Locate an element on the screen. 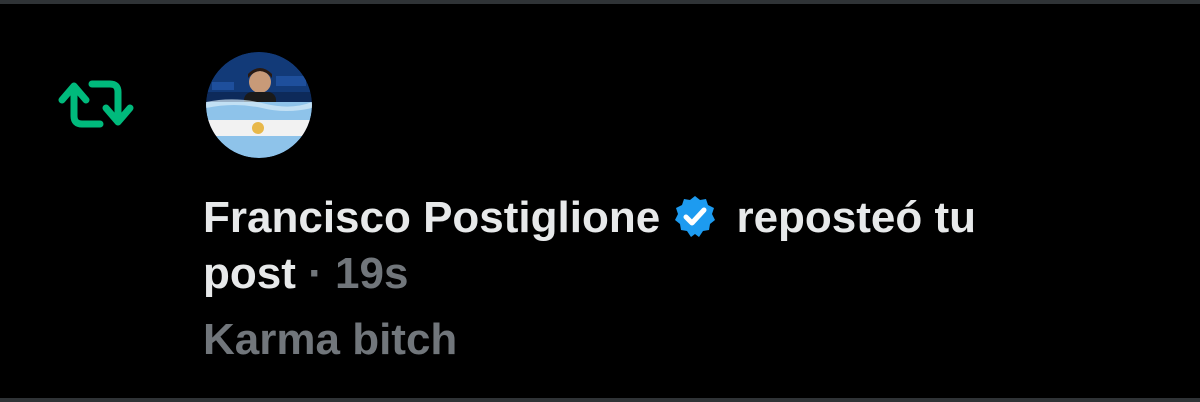 This screenshot has height=402, width=1200. verified-badge-icon is located at coordinates (695, 217).